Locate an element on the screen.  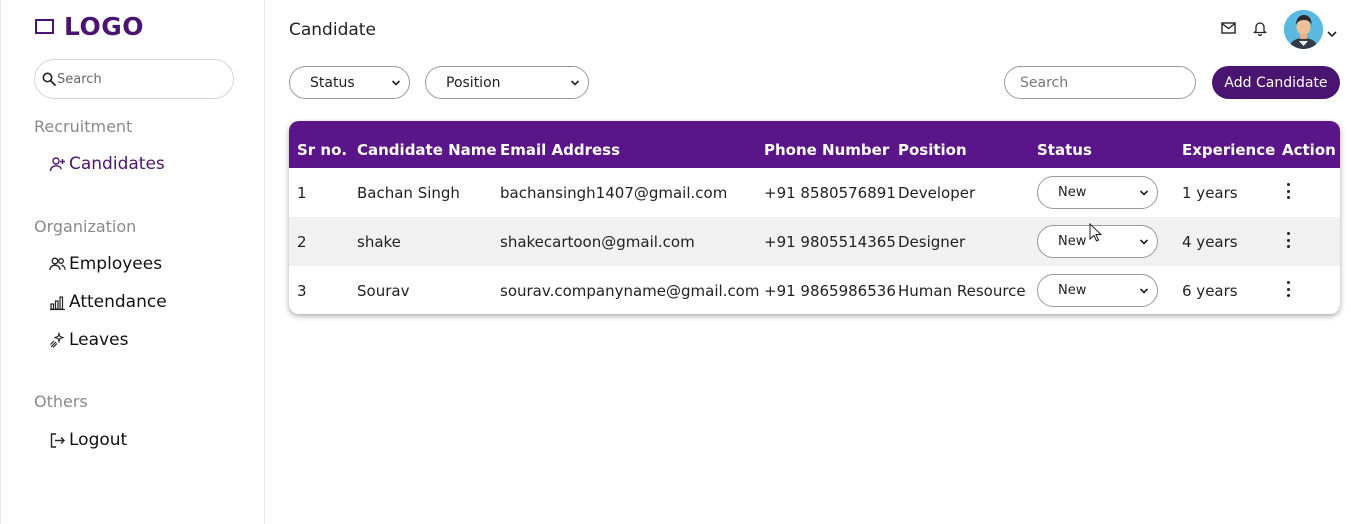
sidebar-item-logout: Logout is located at coordinates (88, 440).